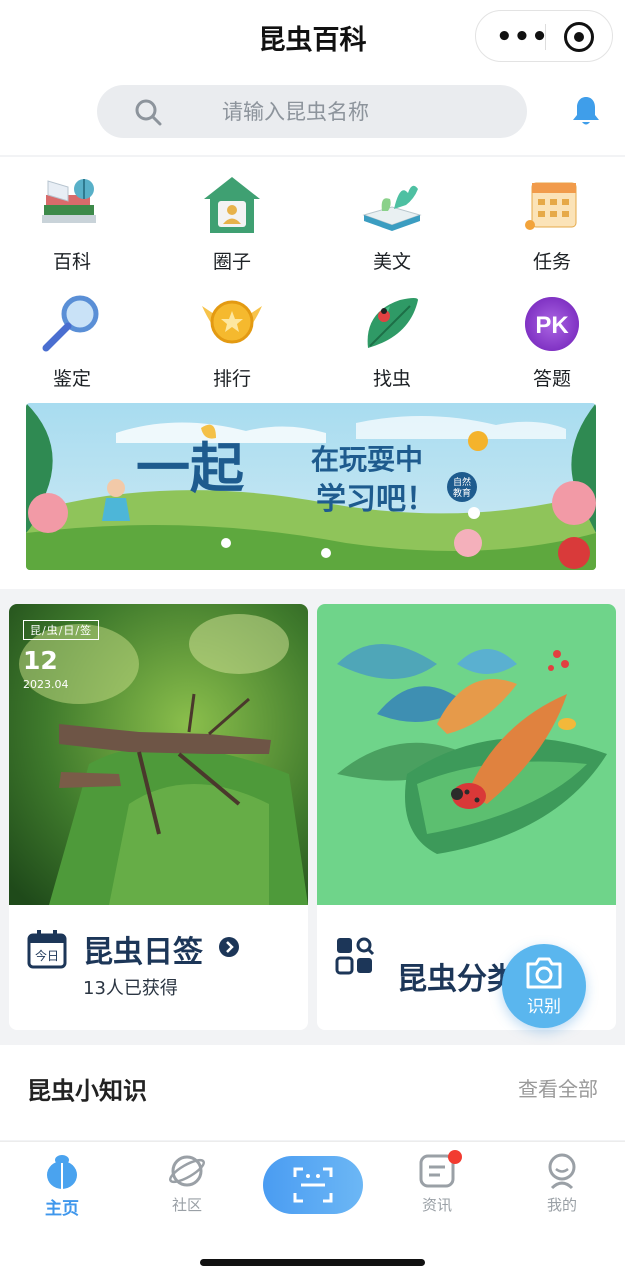  What do you see at coordinates (367, 459) in the screenshot?
I see `svg-text: 在玩耍中` at bounding box center [367, 459].